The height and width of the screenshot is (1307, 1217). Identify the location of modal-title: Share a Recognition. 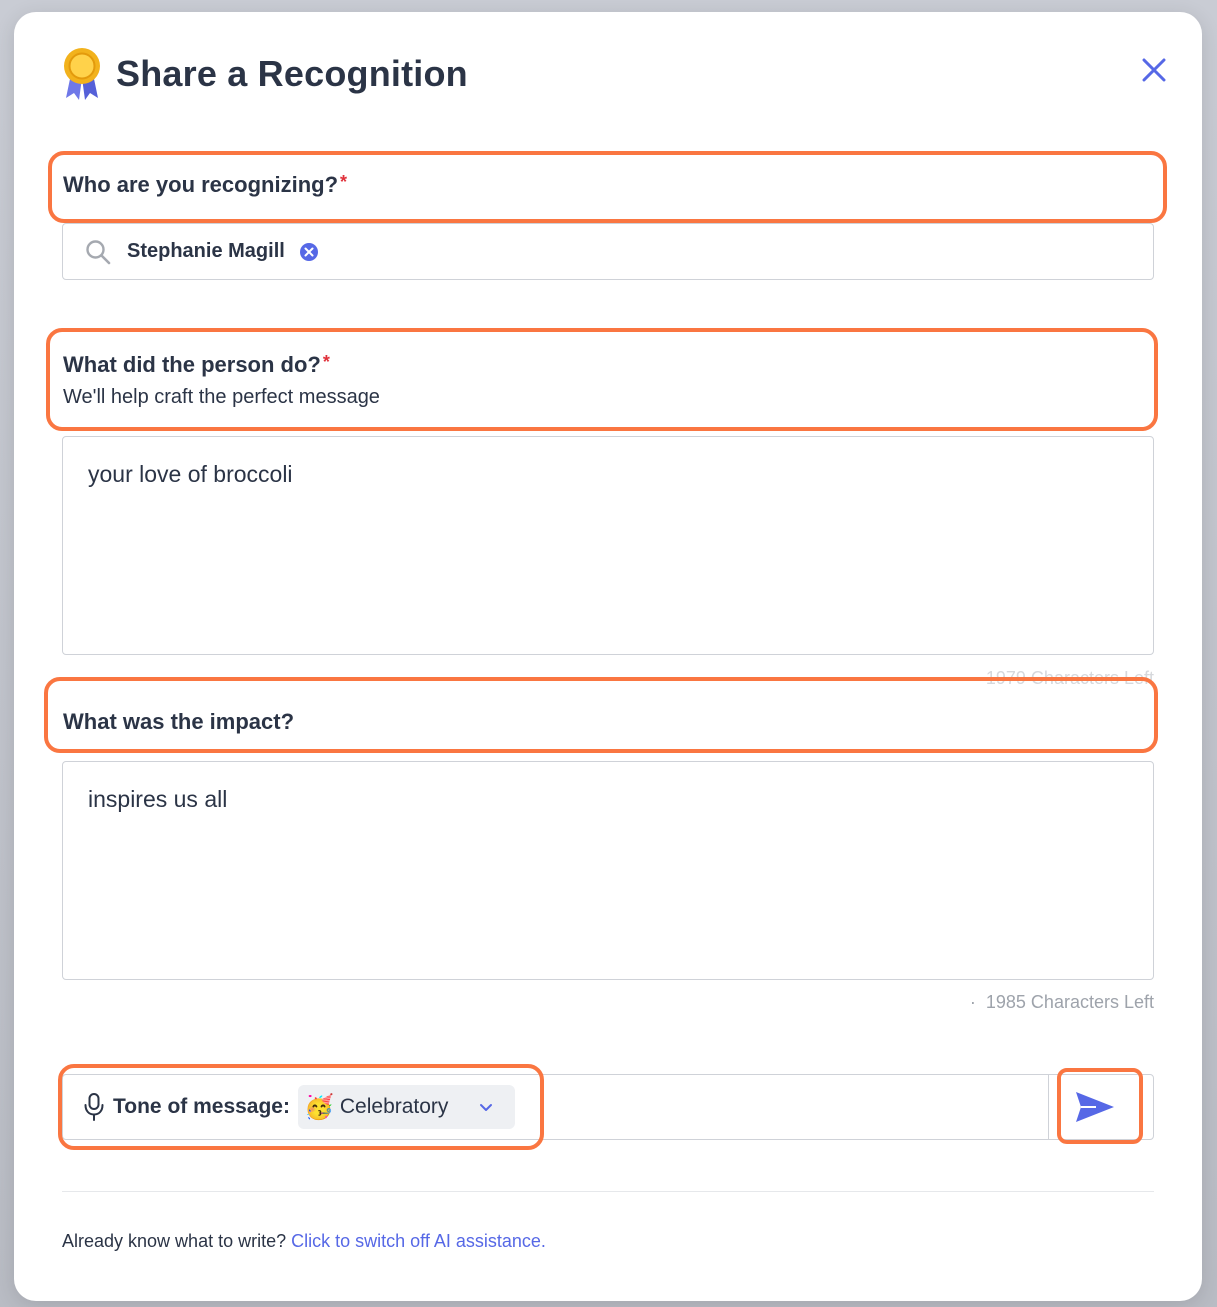
(292, 73).